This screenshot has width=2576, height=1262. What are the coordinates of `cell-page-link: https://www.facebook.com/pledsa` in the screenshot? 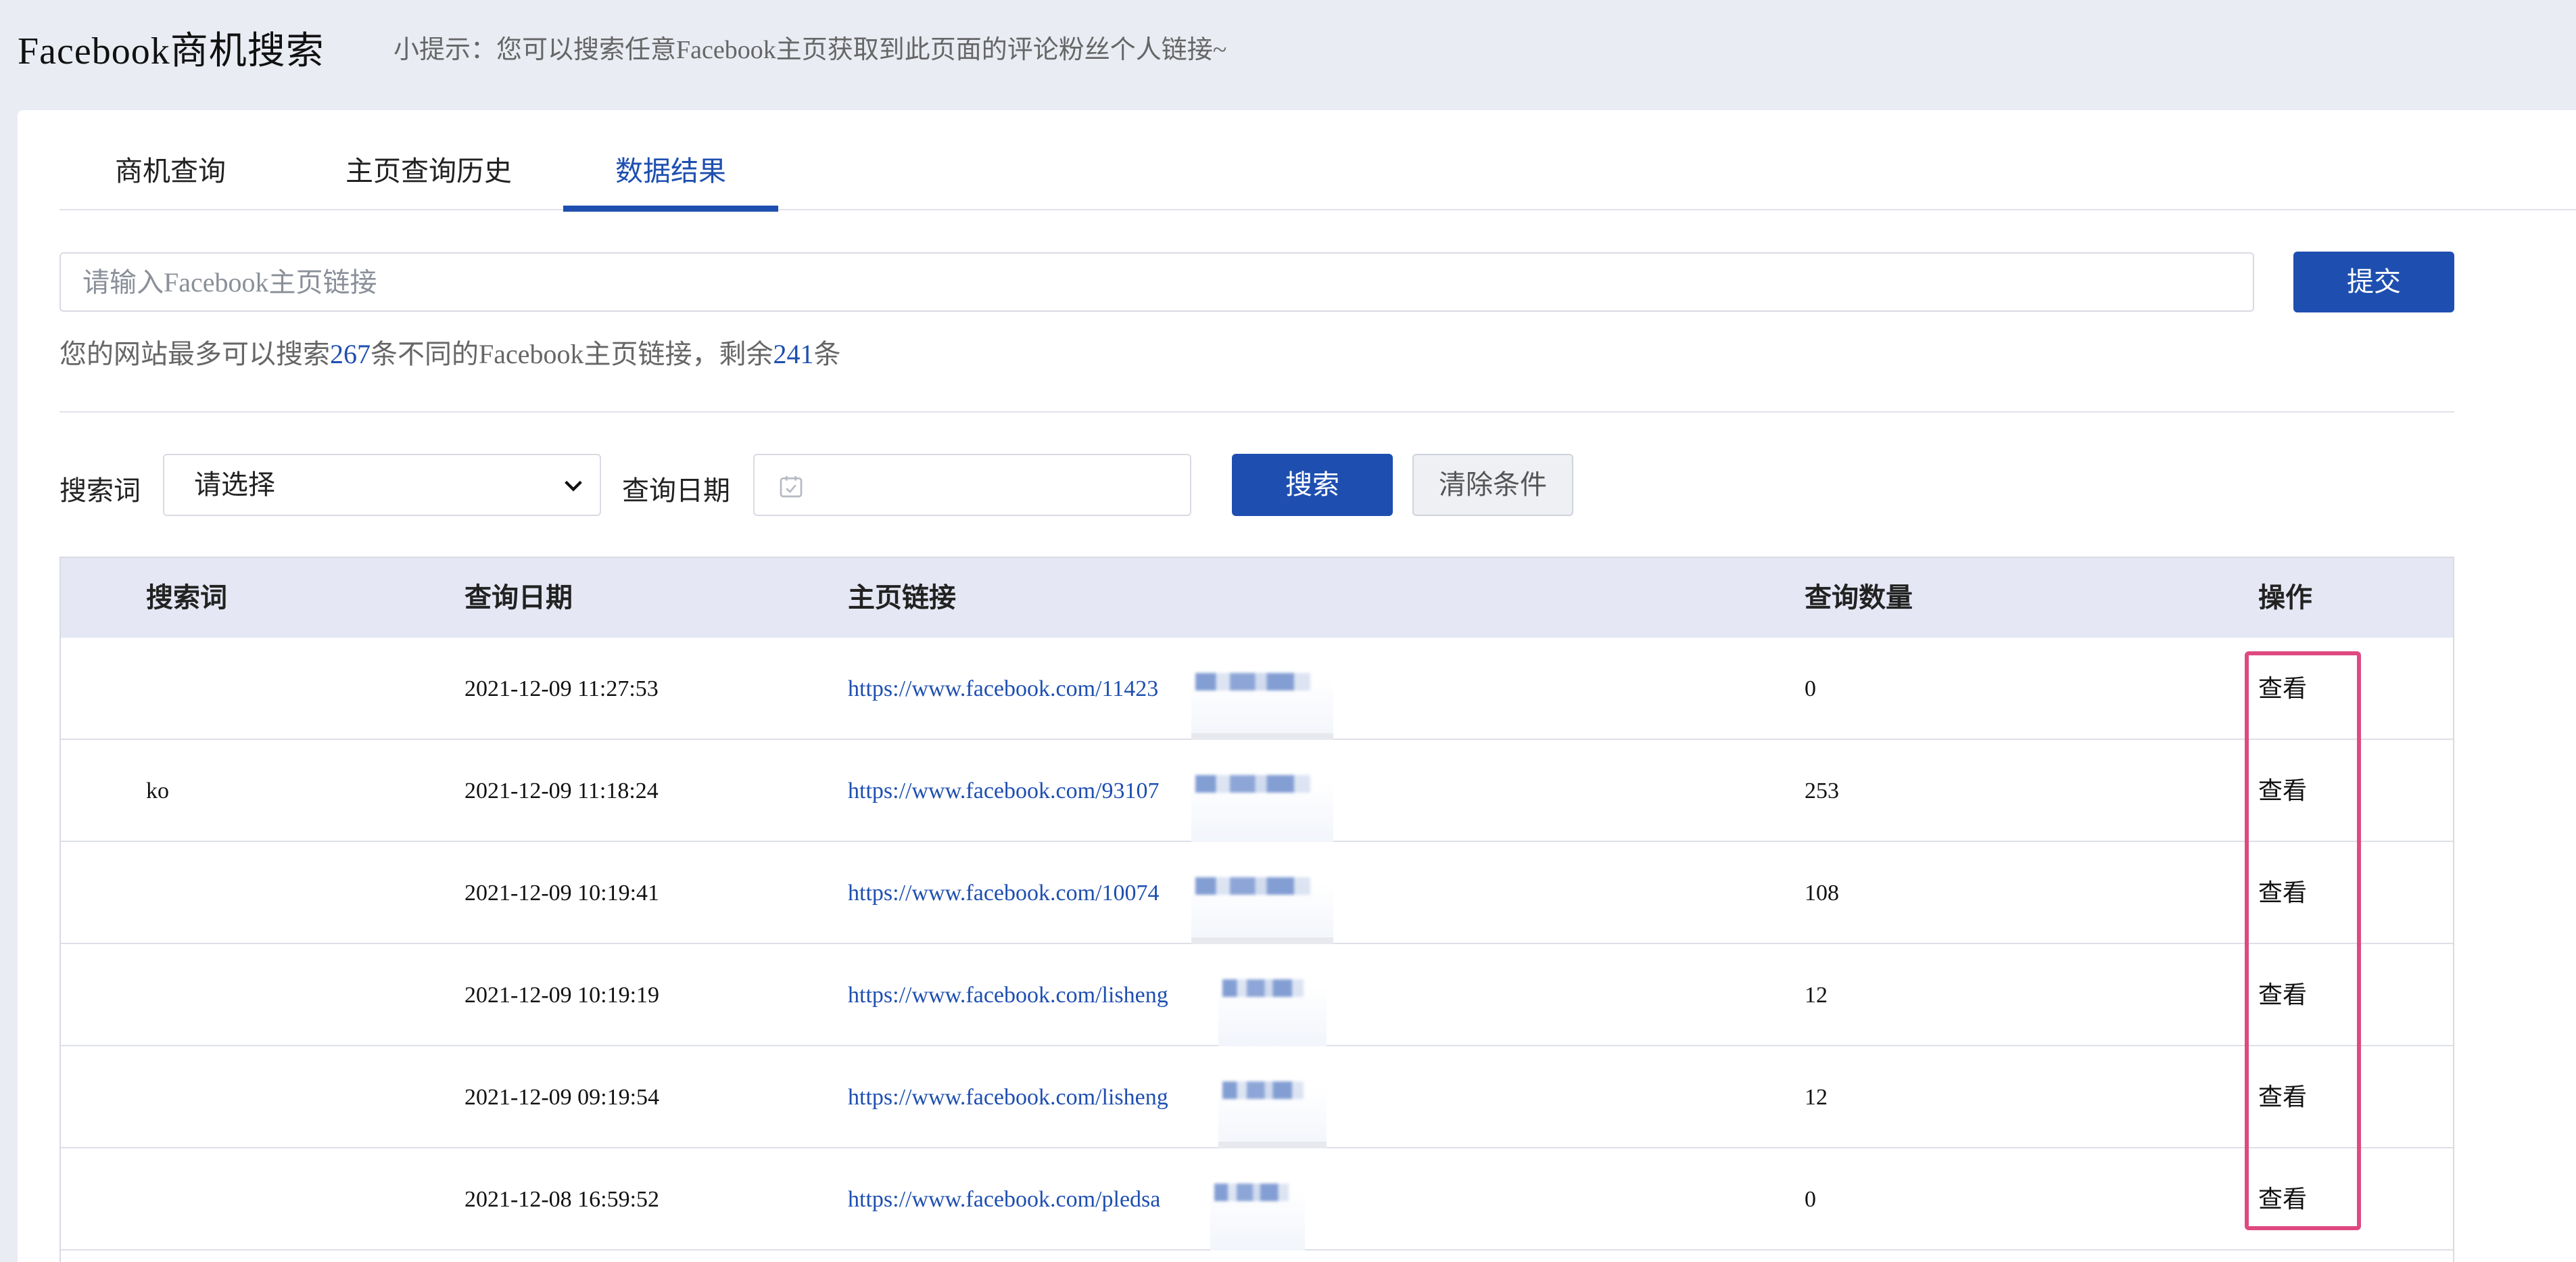 It's located at (1004, 1199).